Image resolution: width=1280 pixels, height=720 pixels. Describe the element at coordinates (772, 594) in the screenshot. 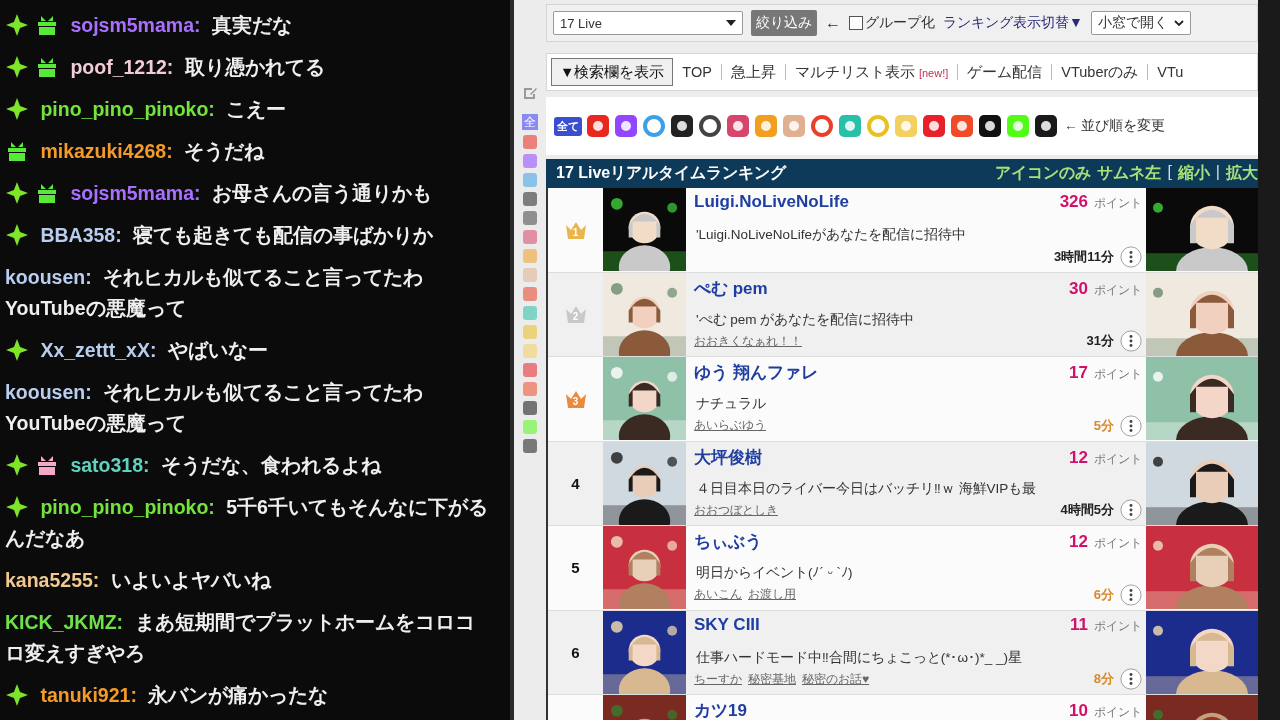

I see `tag-link: お渡し用` at that location.